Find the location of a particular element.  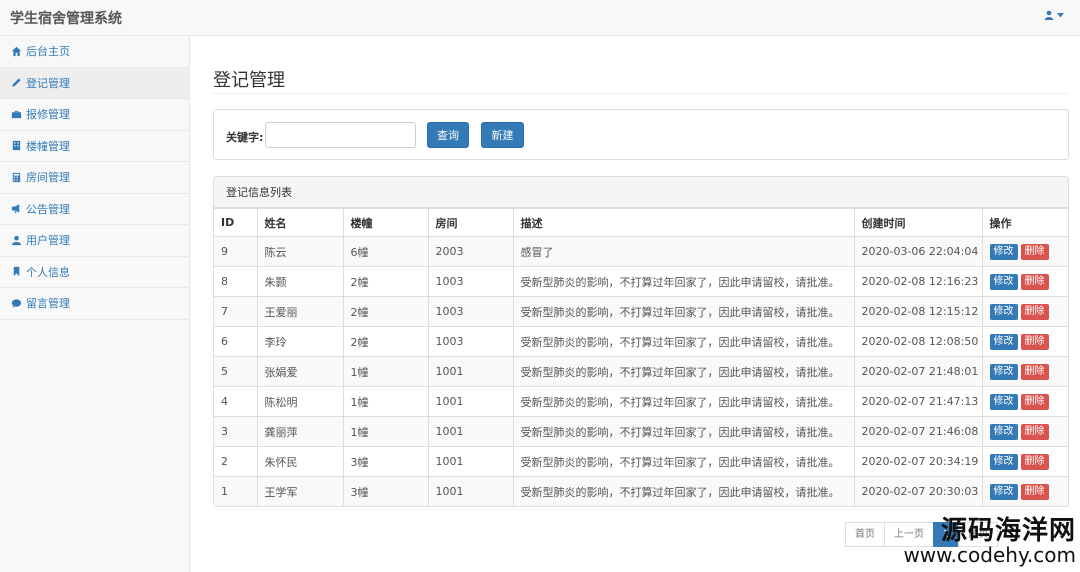

cell-name: 王爱丽 is located at coordinates (300, 311).